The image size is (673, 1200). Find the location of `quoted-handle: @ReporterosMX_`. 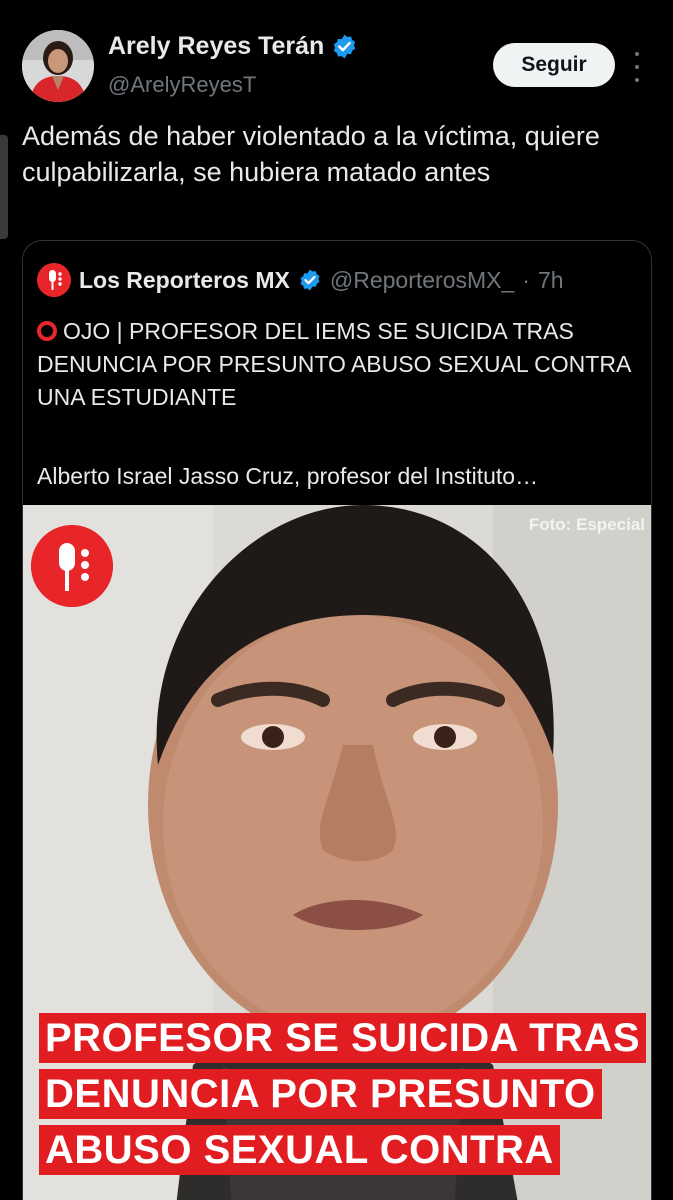

quoted-handle: @ReporterosMX_ is located at coordinates (422, 280).